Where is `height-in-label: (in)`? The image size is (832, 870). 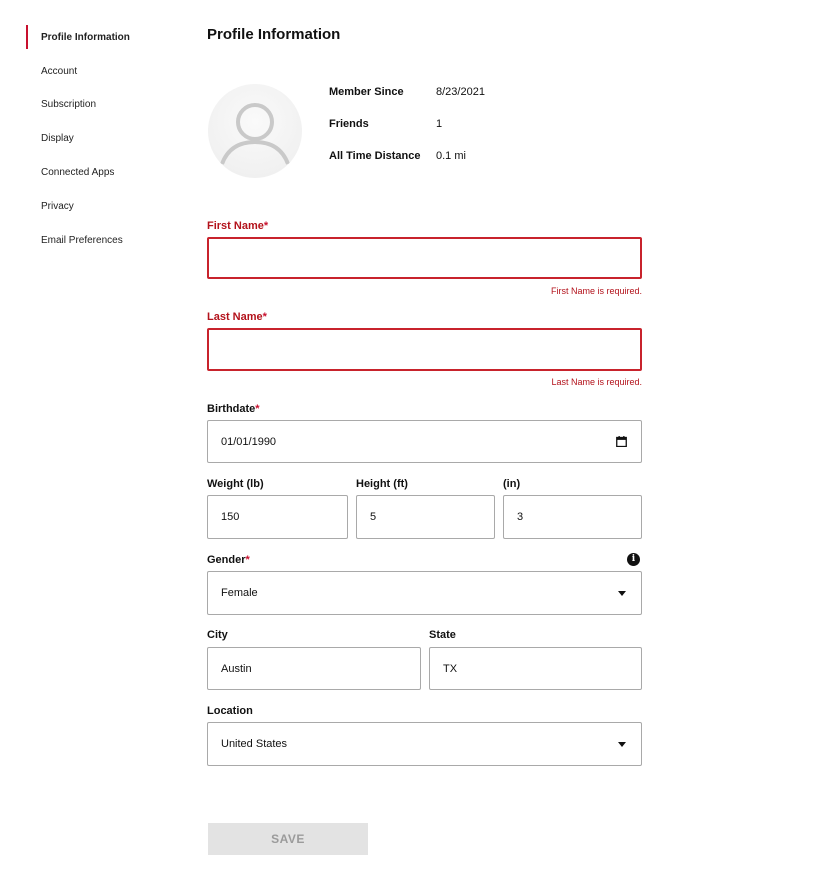 height-in-label: (in) is located at coordinates (512, 484).